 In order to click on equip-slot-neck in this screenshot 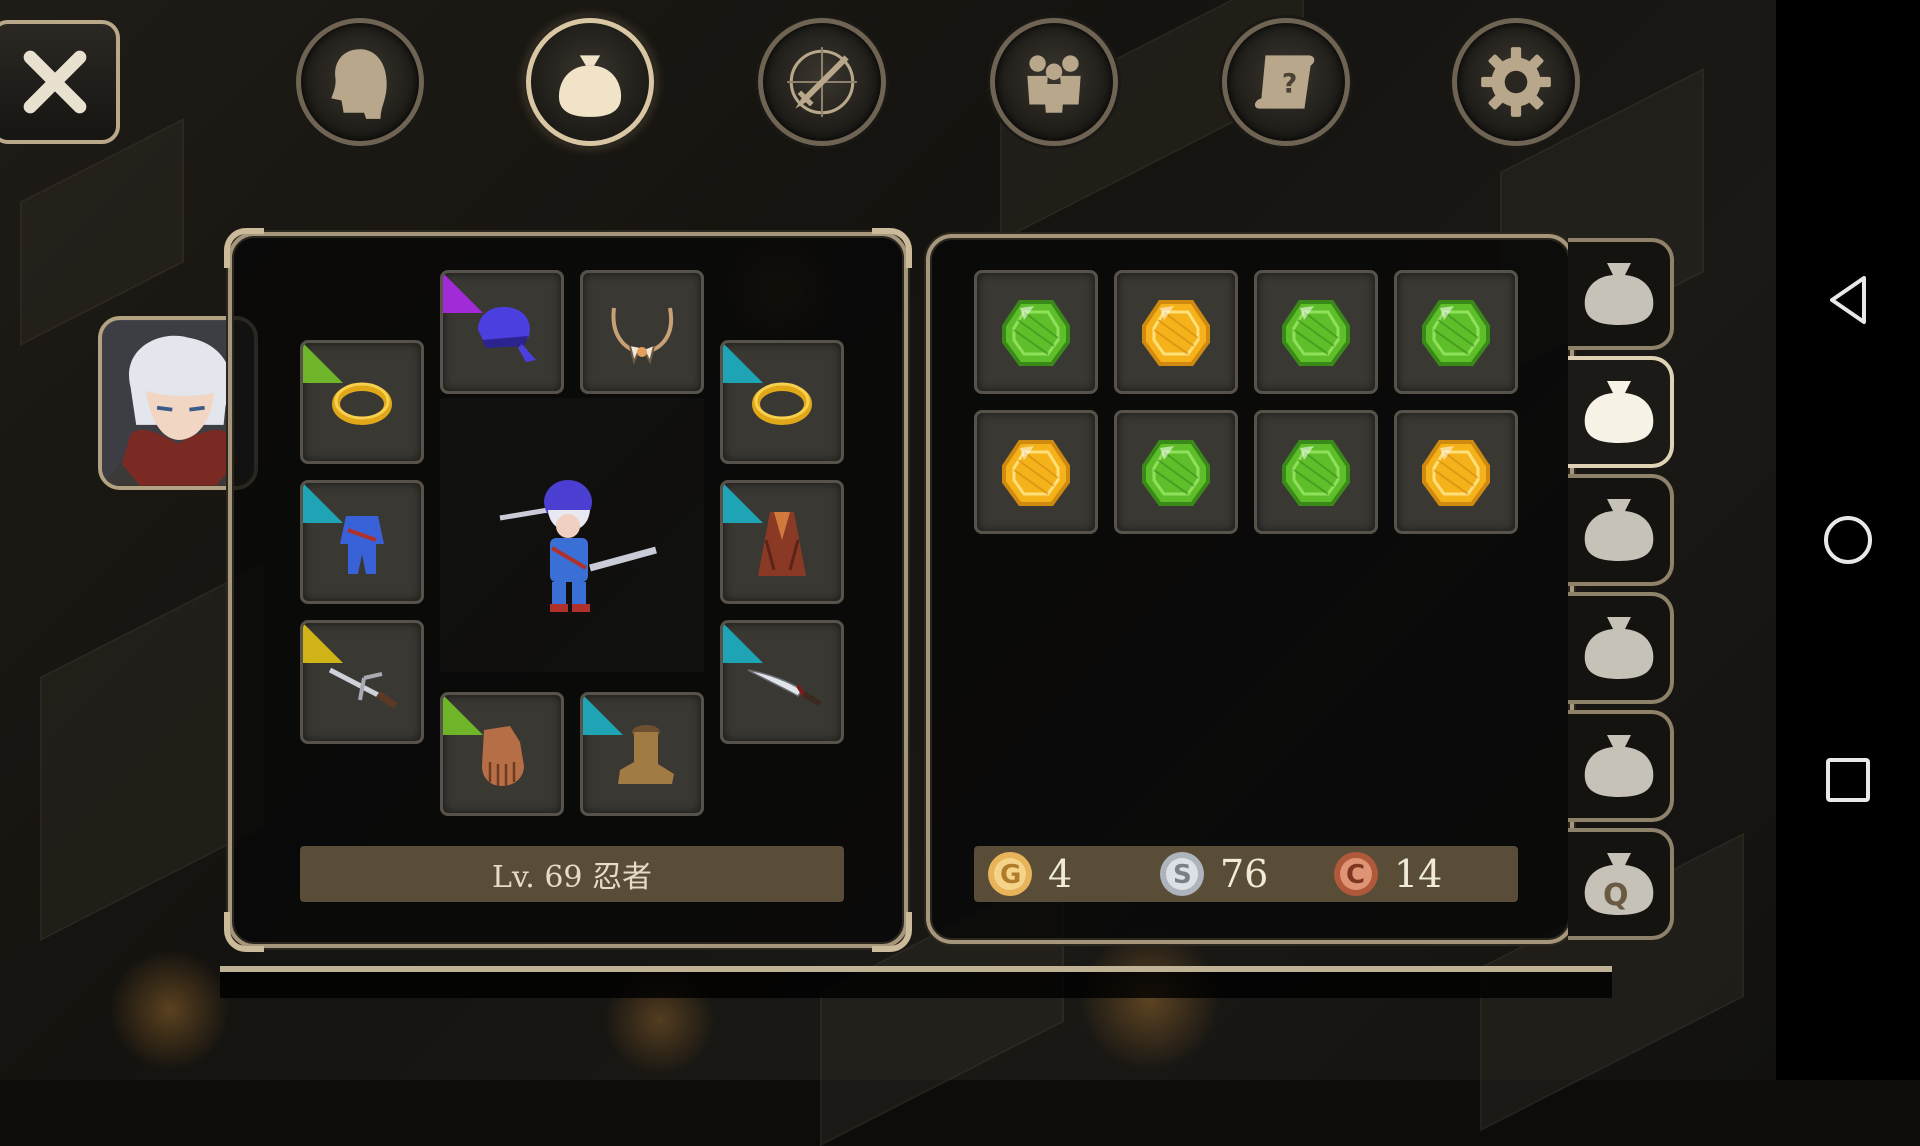, I will do `click(642, 332)`.